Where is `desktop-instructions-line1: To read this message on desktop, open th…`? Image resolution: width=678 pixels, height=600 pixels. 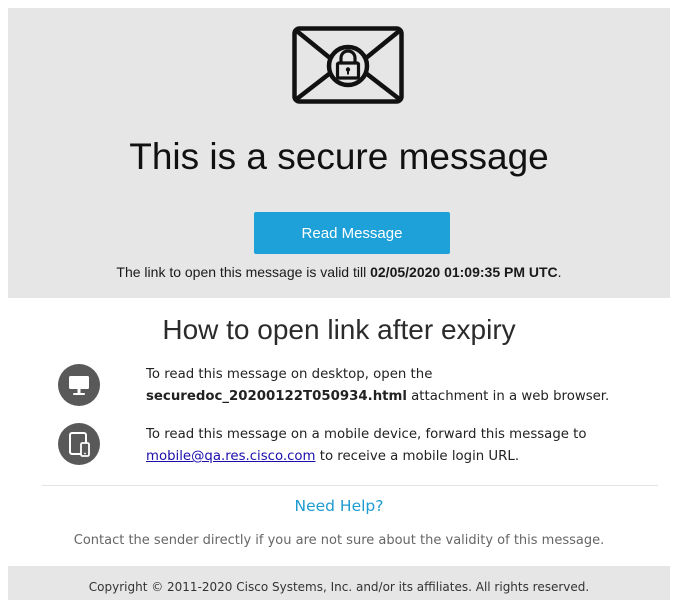
desktop-instructions-line1: To read this message on desktop, open th… is located at coordinates (289, 374).